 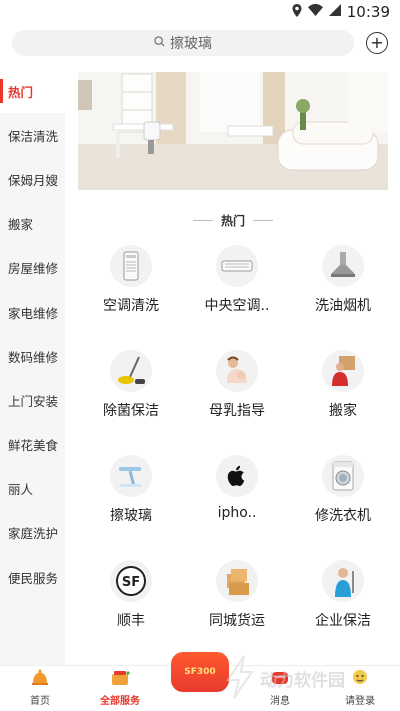 What do you see at coordinates (32, 577) in the screenshot?
I see `sidebar-item-convenience: 便民服务` at bounding box center [32, 577].